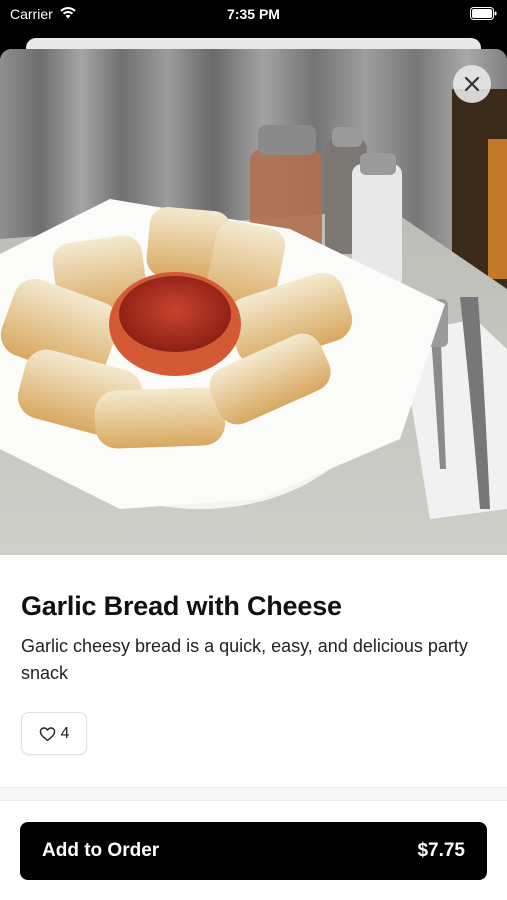  I want to click on order-price: $7.75, so click(441, 850).